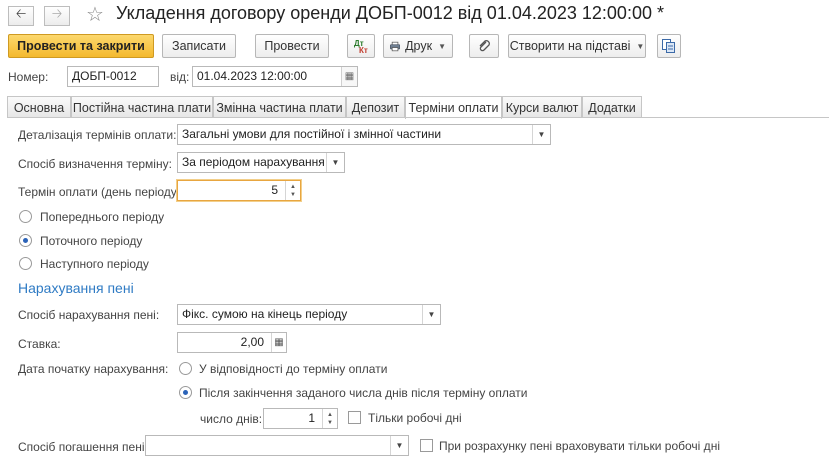  What do you see at coordinates (395, 46) in the screenshot?
I see `printer-icon` at bounding box center [395, 46].